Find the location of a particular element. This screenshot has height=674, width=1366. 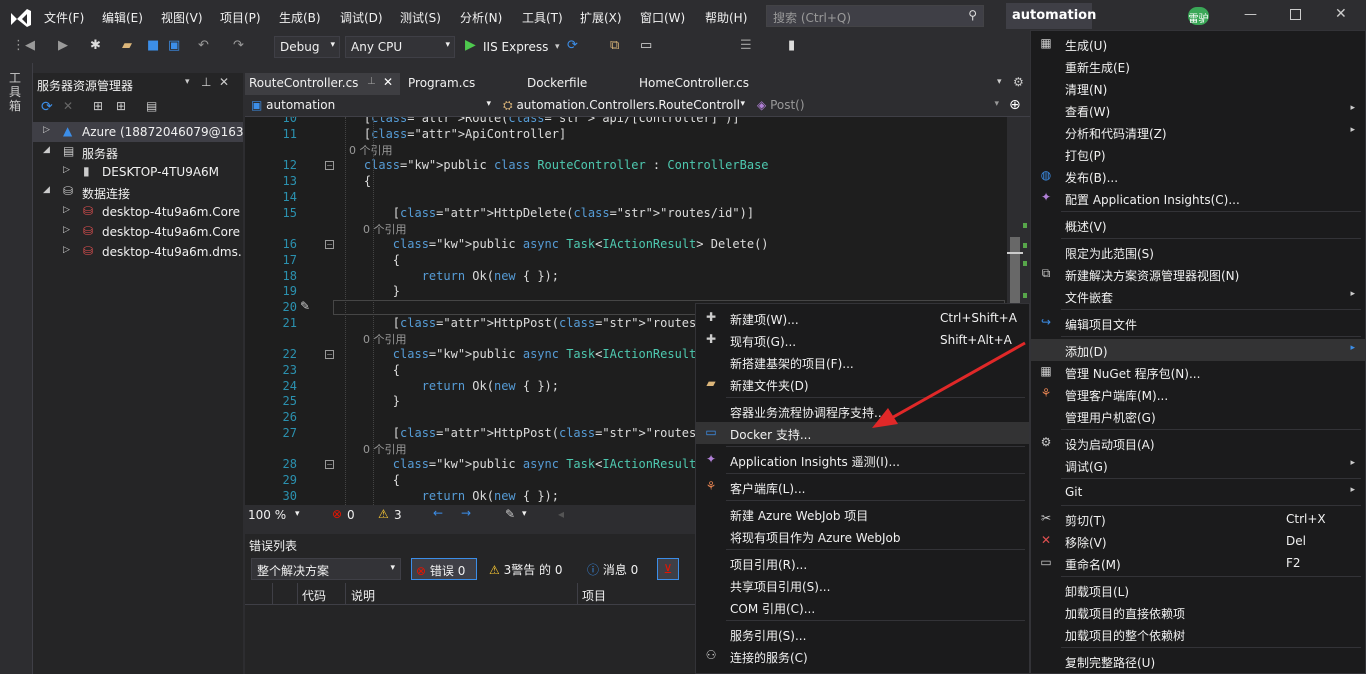

class-dropdown: ⛭ automation.Controllers.RouteControll ▾ is located at coordinates (624, 106).